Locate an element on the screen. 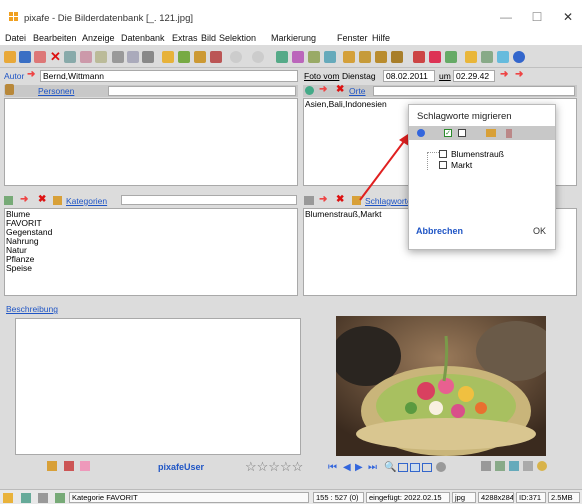 Image resolution: width=582 pixels, height=504 pixels. places-value: Asien,Bali,Indonesien is located at coordinates (346, 104).